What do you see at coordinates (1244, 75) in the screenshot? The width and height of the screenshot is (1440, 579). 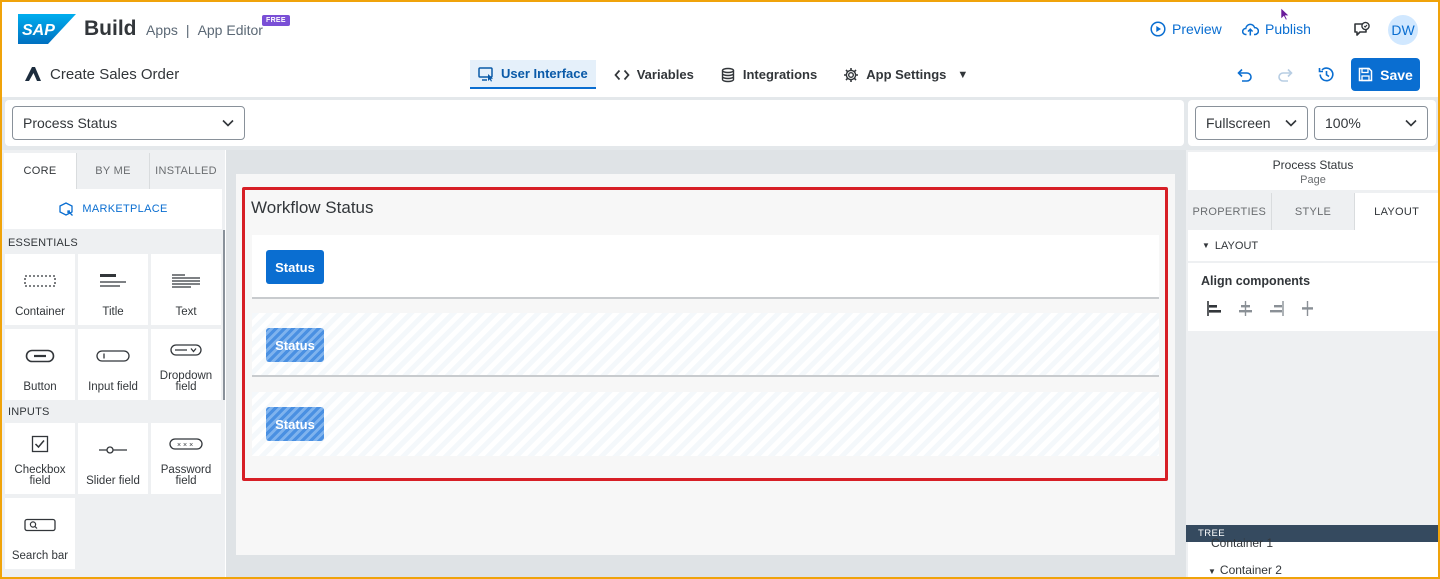 I see `undo-icon` at bounding box center [1244, 75].